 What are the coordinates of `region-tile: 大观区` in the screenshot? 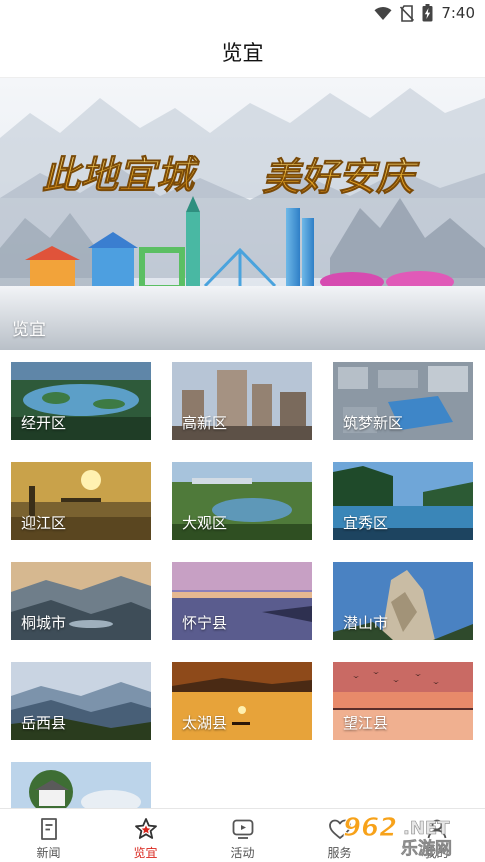 It's located at (242, 501).